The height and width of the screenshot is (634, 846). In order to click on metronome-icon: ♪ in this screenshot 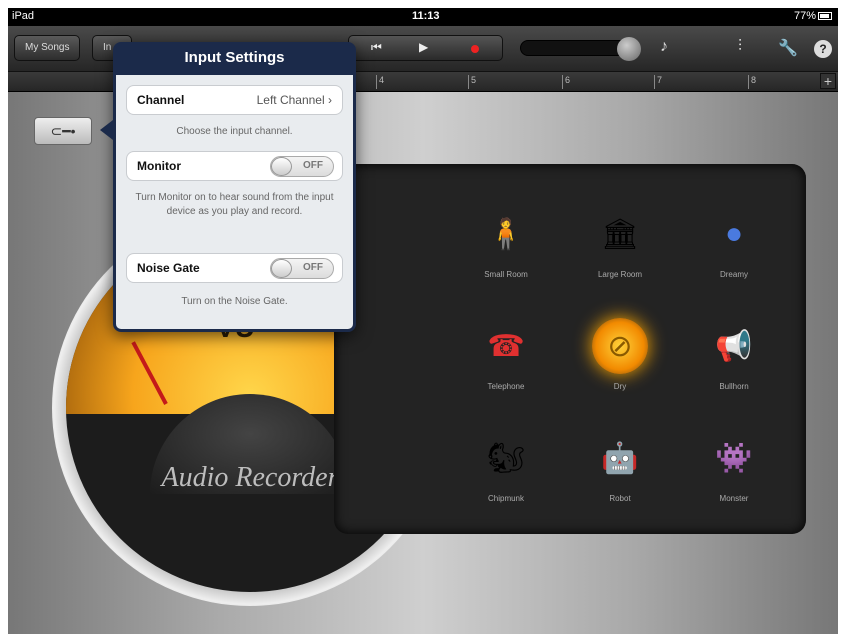, I will do `click(664, 47)`.